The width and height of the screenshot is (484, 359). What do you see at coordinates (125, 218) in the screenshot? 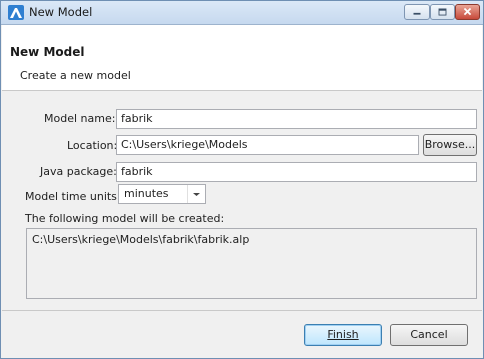
I see `output-label: The following model will be created:` at bounding box center [125, 218].